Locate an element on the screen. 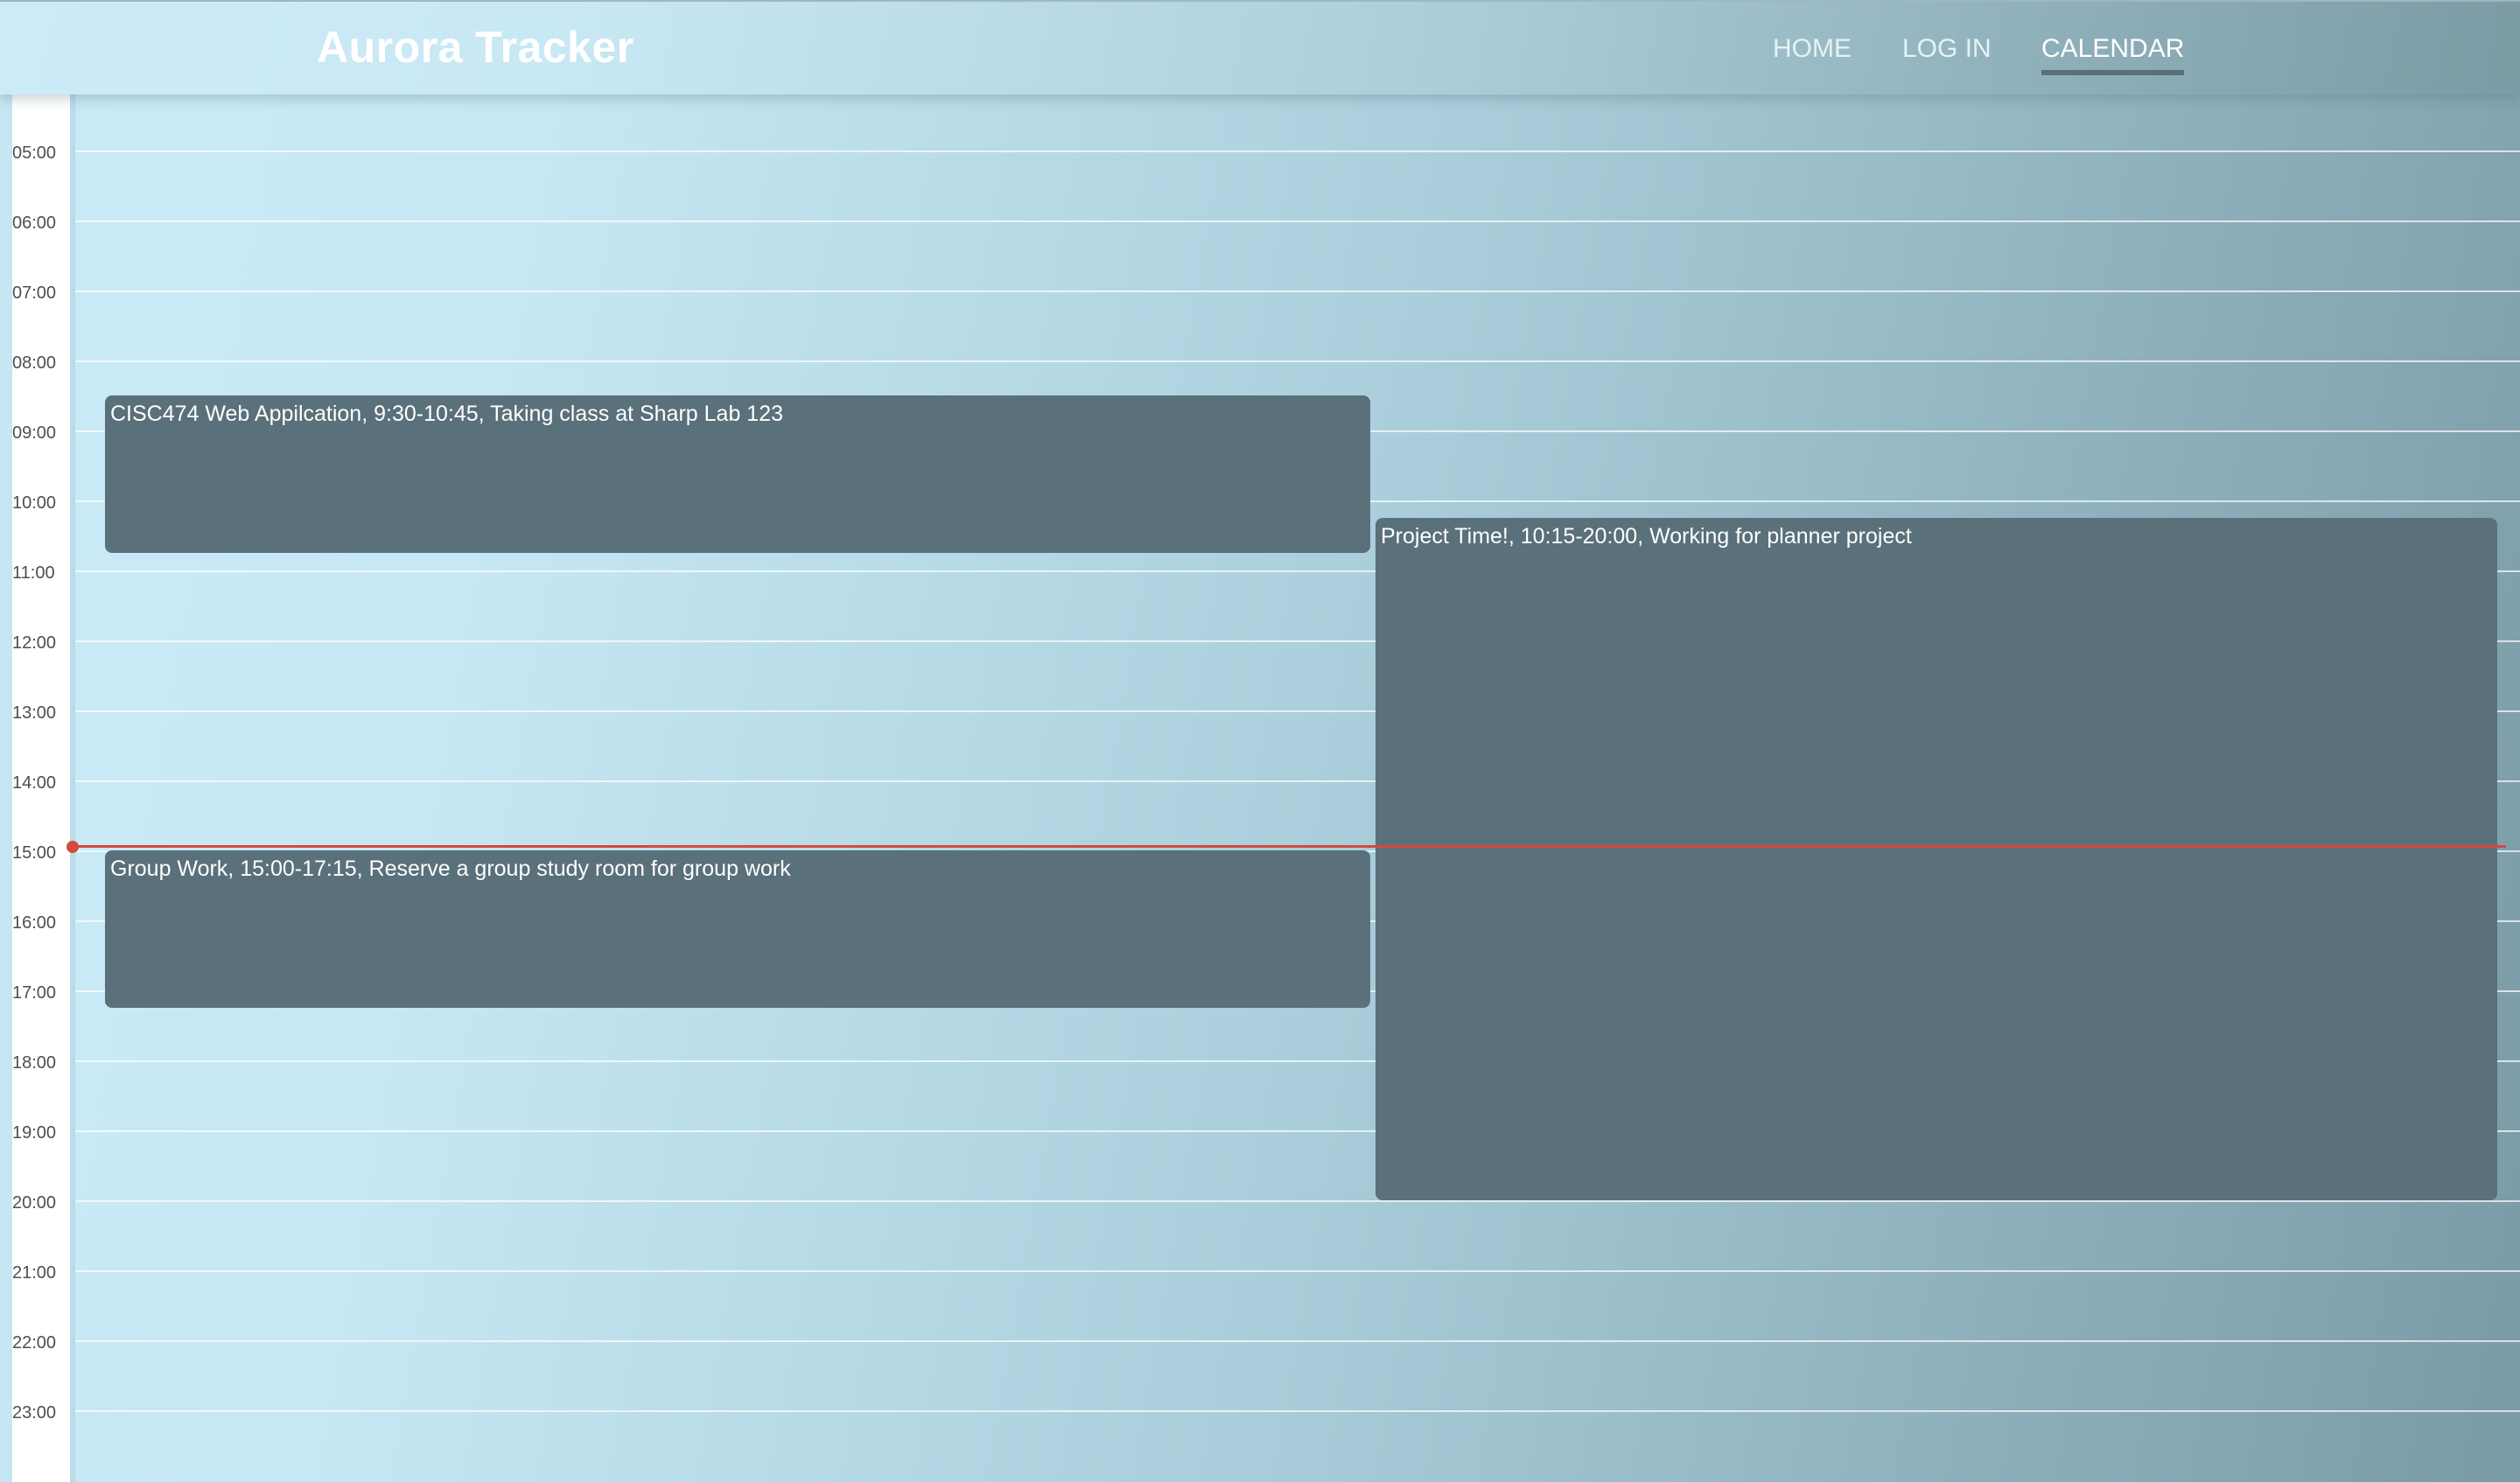 The image size is (2520, 1482). hour-label: 06:00 is located at coordinates (34, 223).